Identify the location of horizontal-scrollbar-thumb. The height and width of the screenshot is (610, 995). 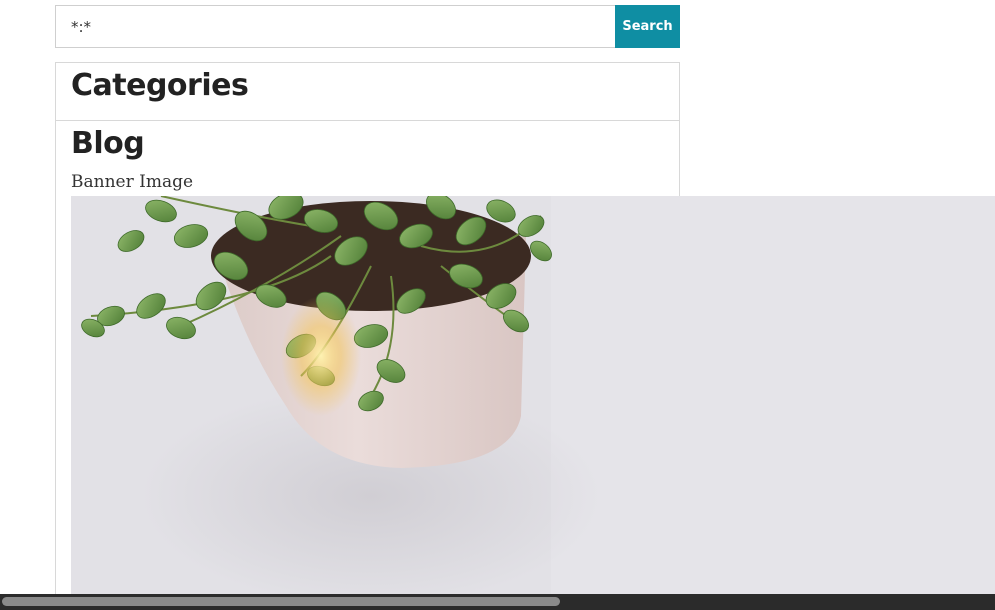
(281, 601).